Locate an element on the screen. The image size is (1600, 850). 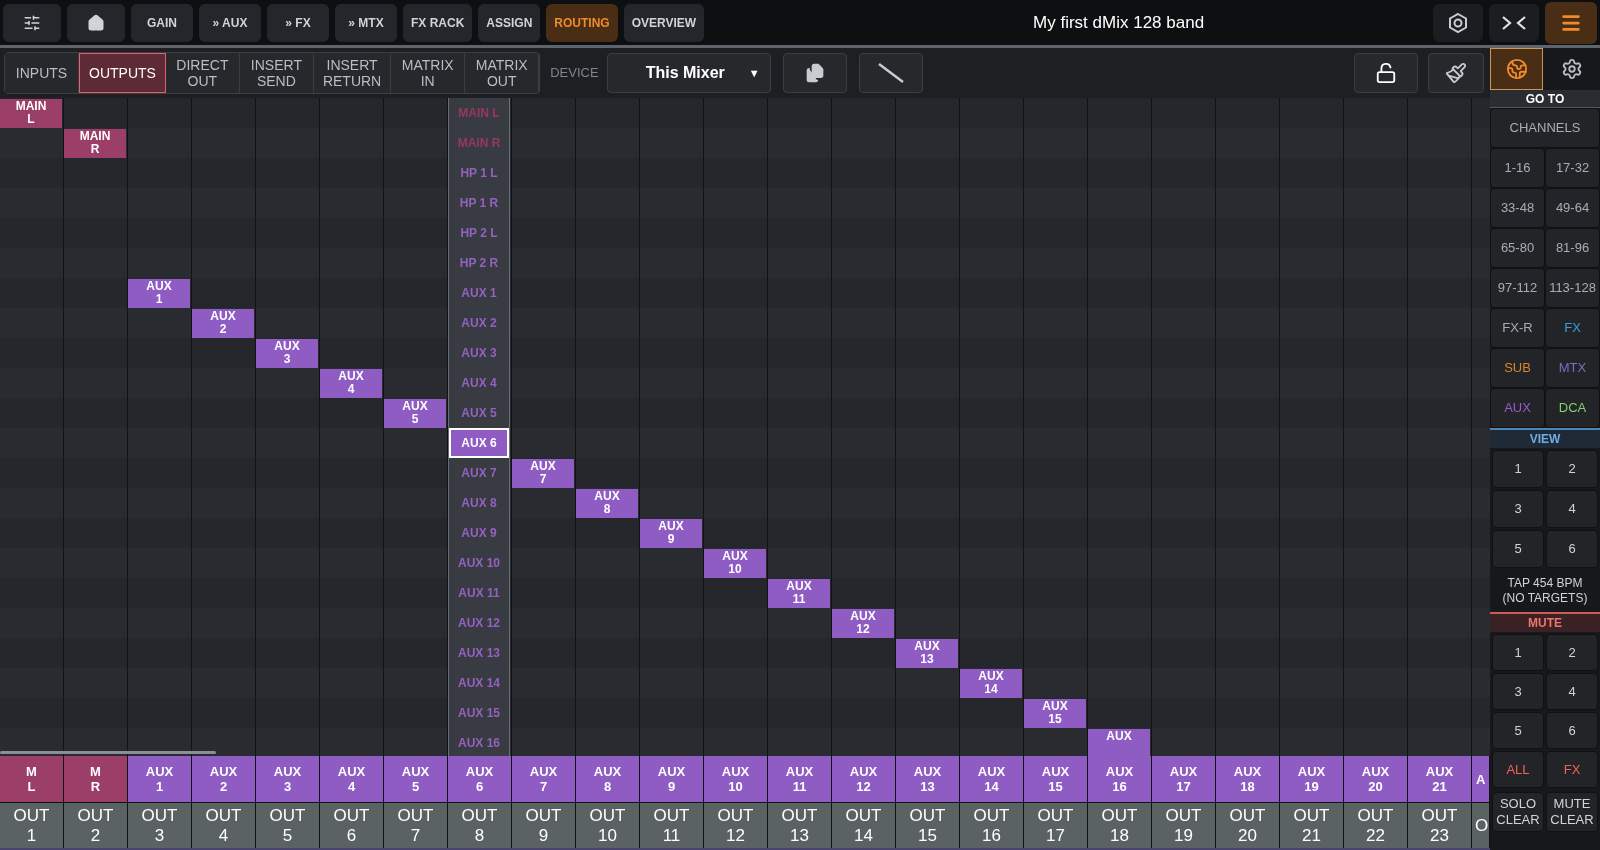
mute-group-button: 1 is located at coordinates (1518, 652).